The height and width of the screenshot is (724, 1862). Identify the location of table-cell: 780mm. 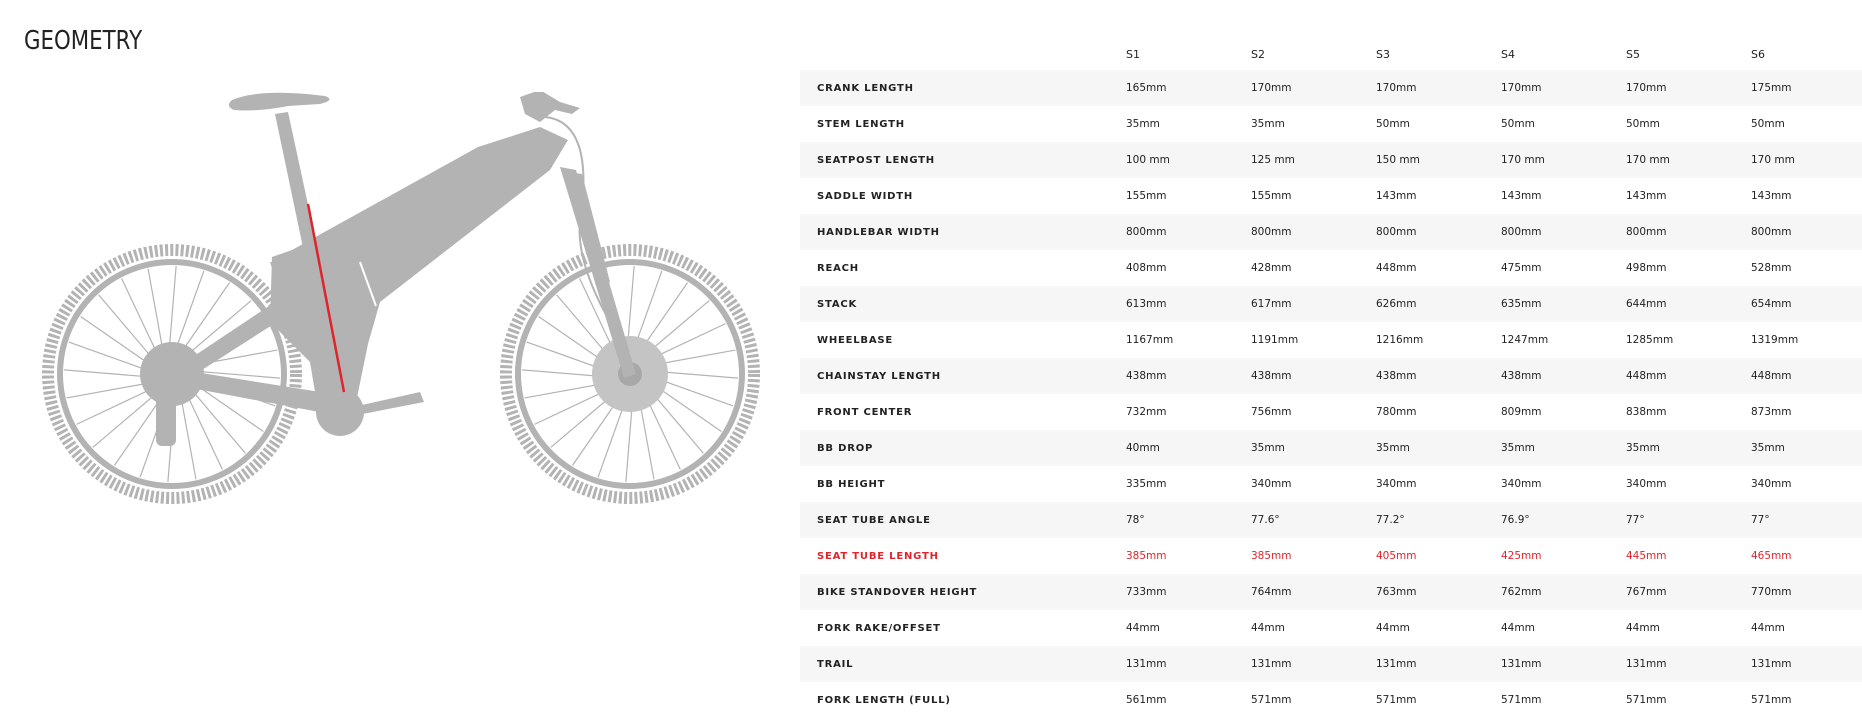
(1396, 412).